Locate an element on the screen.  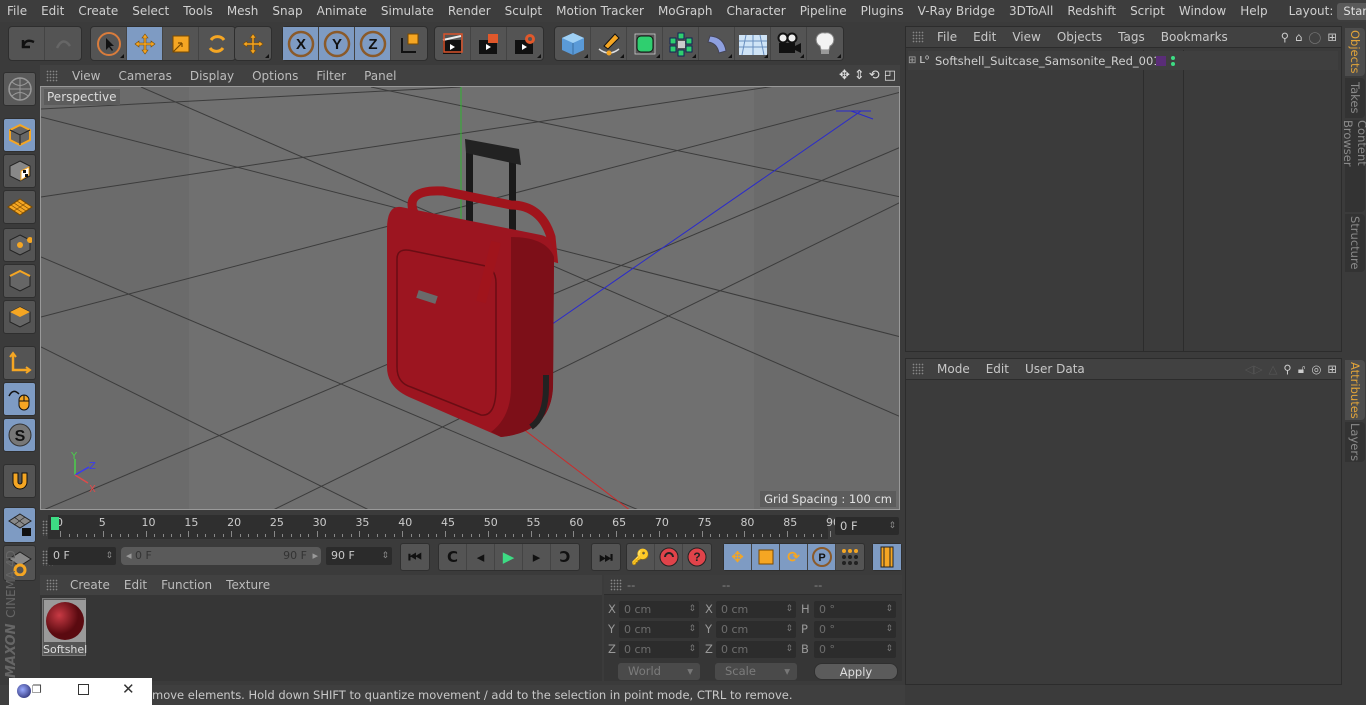
tweak-mode-icon is located at coordinates (19, 399).